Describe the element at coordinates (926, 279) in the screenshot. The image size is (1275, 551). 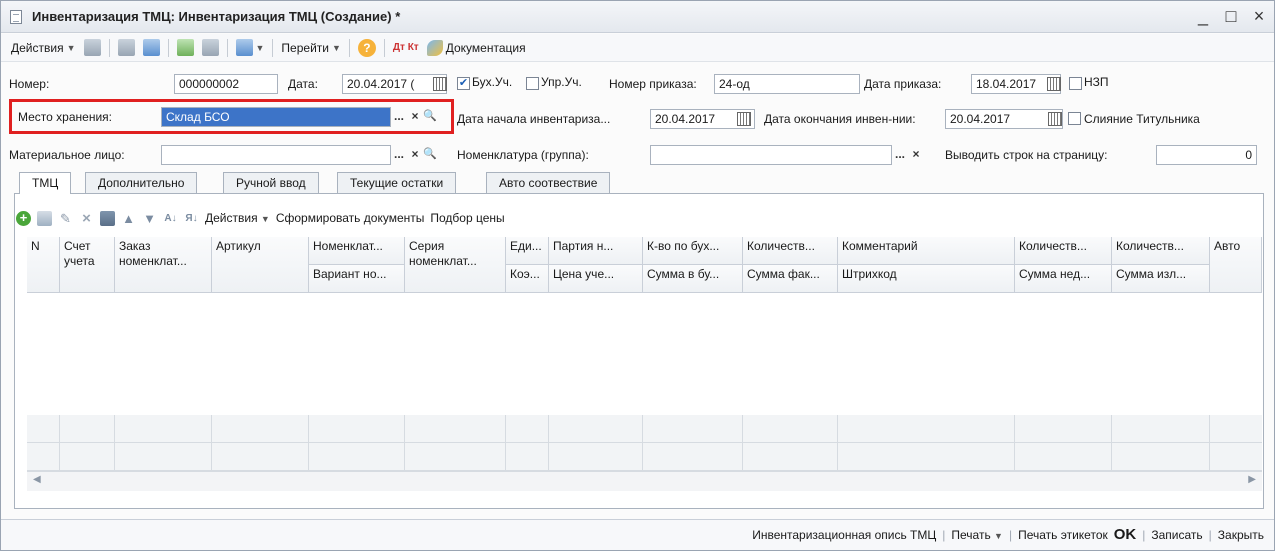
I see `column-header-barcode: Штрихкод` at that location.